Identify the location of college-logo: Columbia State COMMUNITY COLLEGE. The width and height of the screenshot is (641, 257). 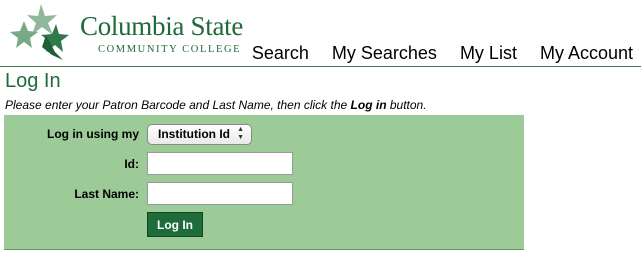
(125, 32).